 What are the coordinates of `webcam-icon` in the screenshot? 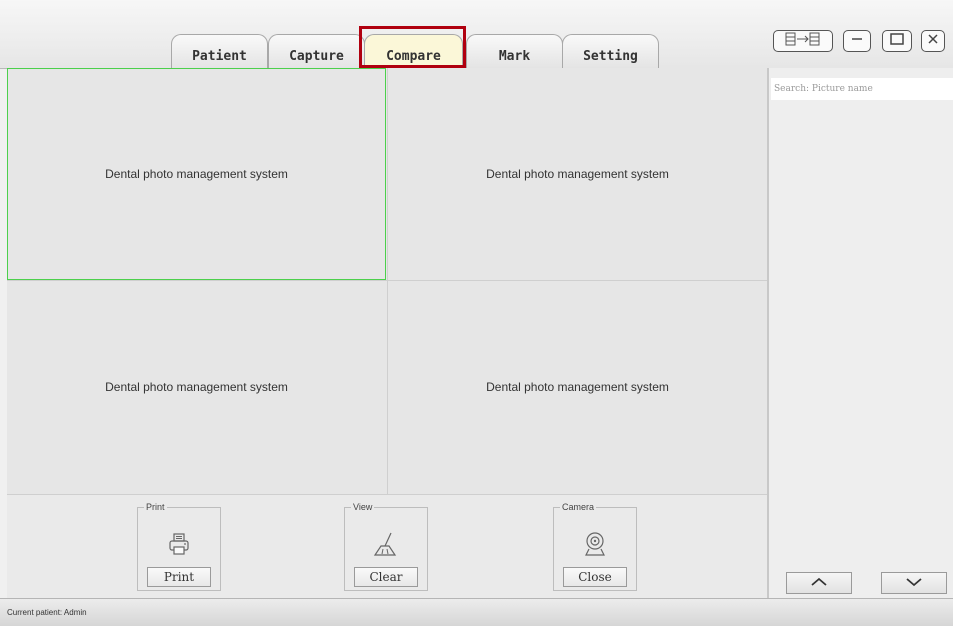 It's located at (595, 544).